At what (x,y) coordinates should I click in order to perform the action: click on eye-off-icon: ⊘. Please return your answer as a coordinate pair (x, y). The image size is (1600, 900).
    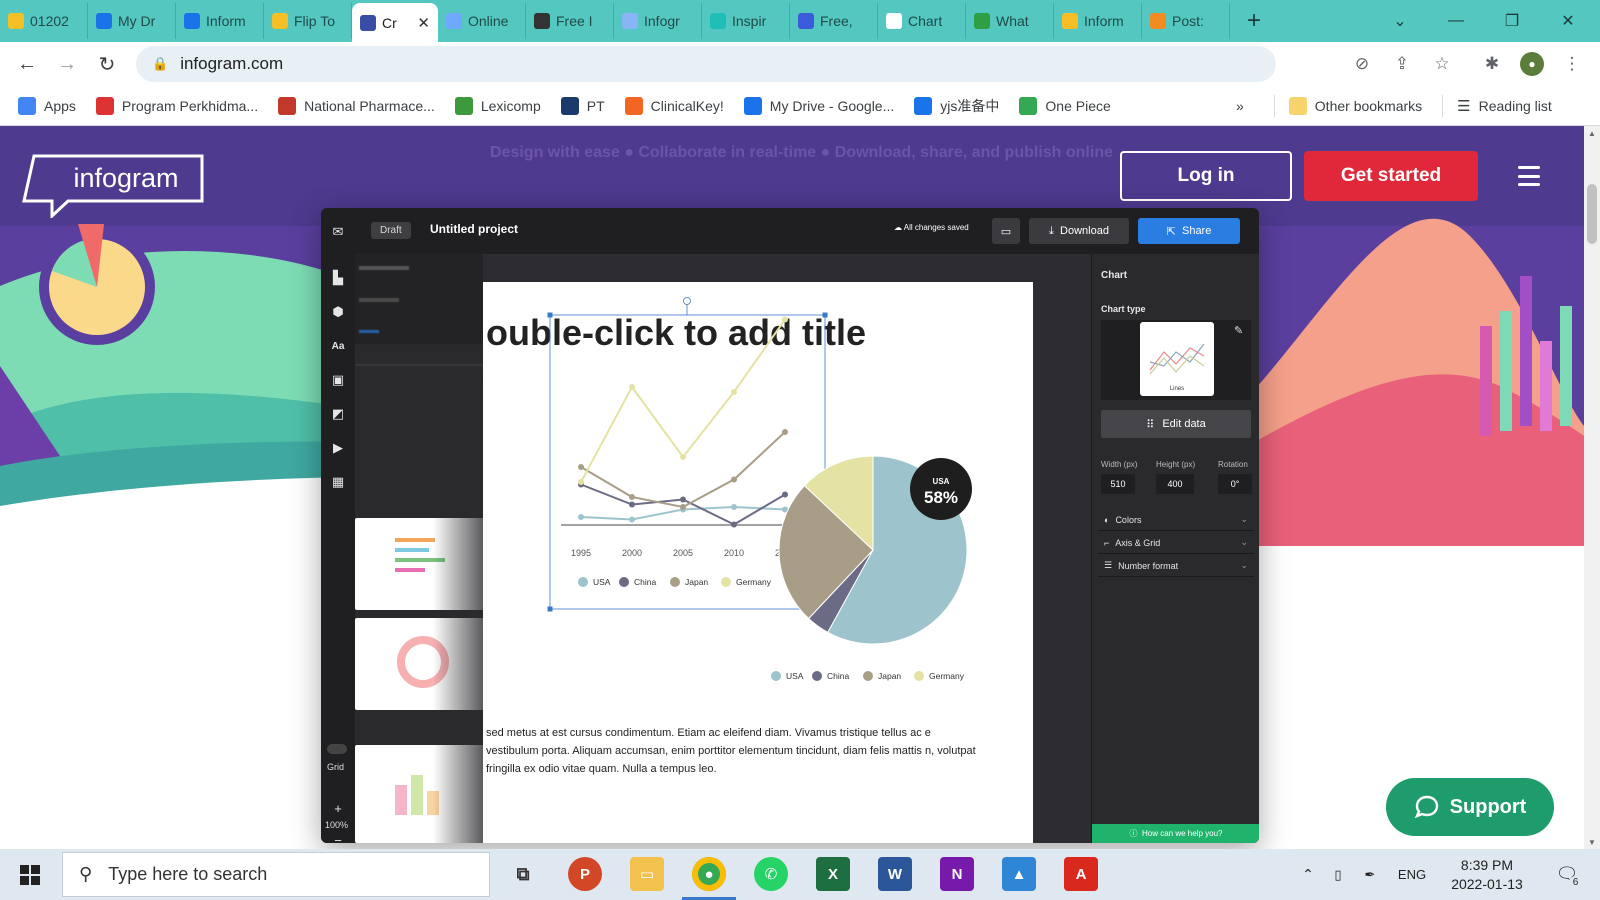
    Looking at the image, I should click on (1362, 64).